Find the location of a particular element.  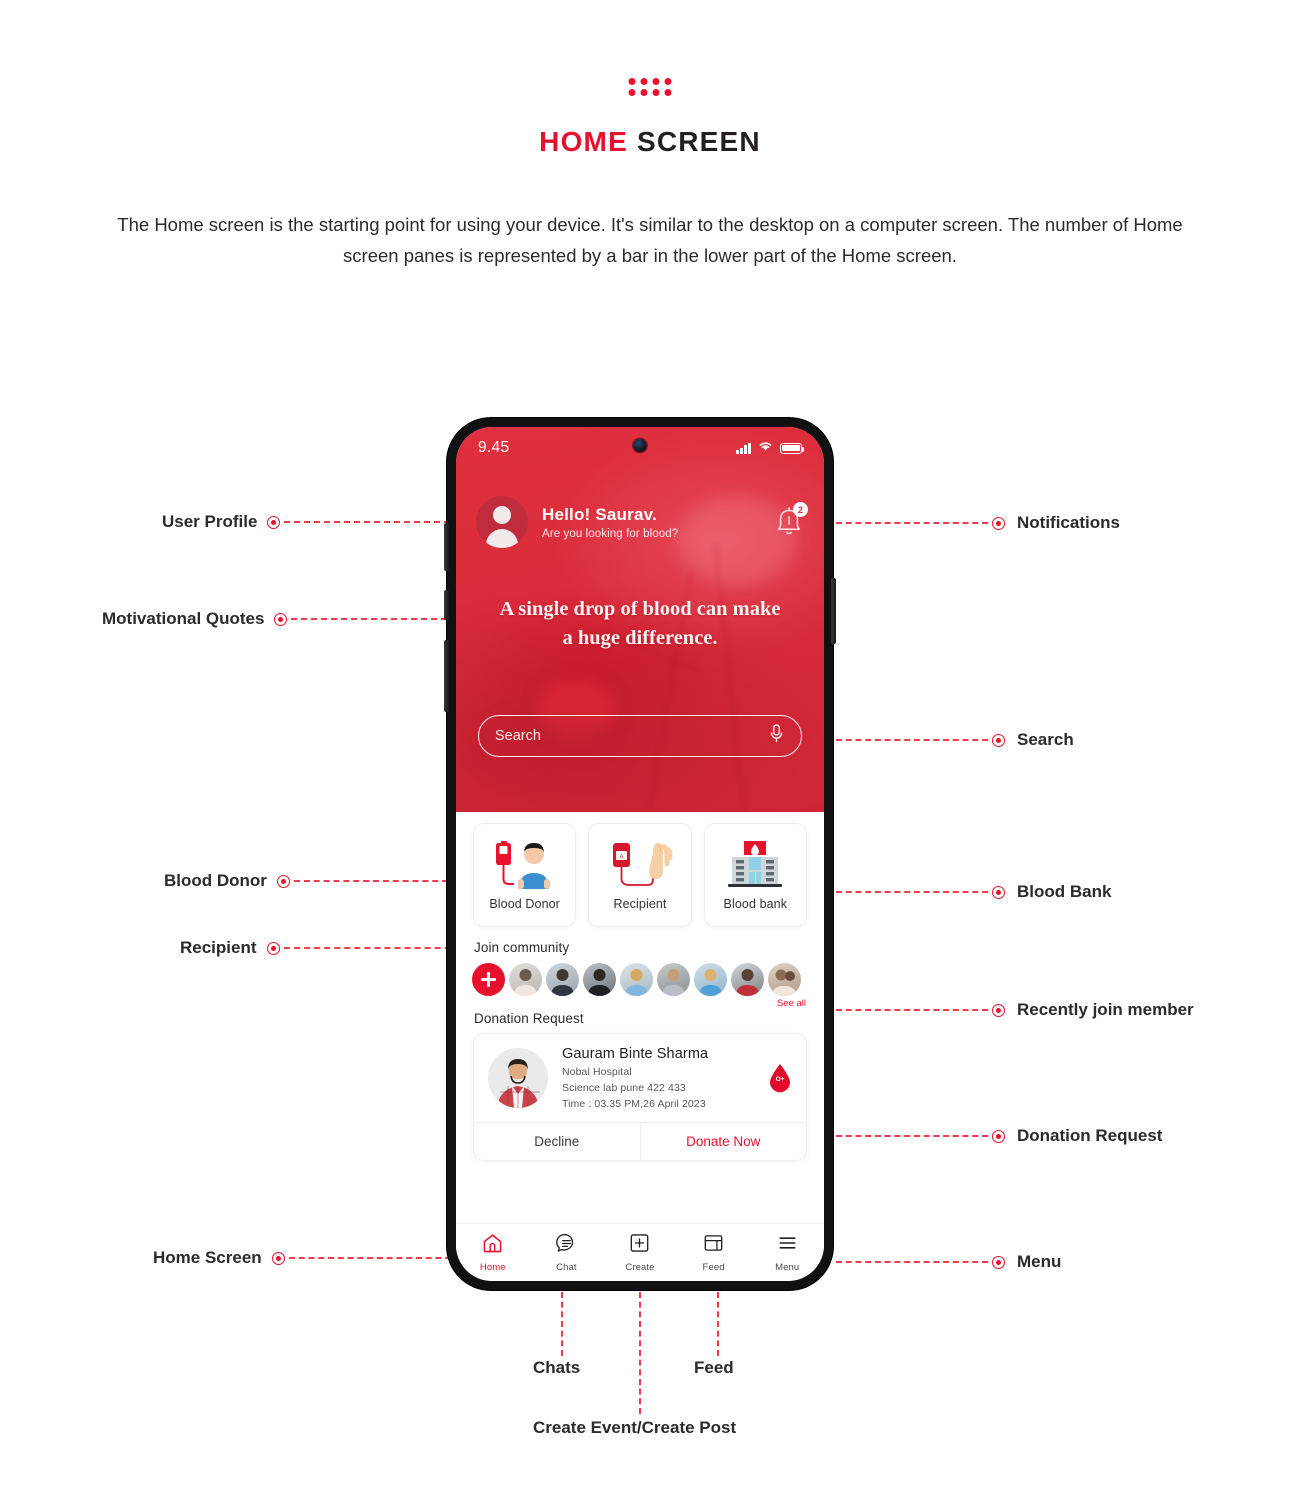

callout-label: Donation Request is located at coordinates (1090, 1135).